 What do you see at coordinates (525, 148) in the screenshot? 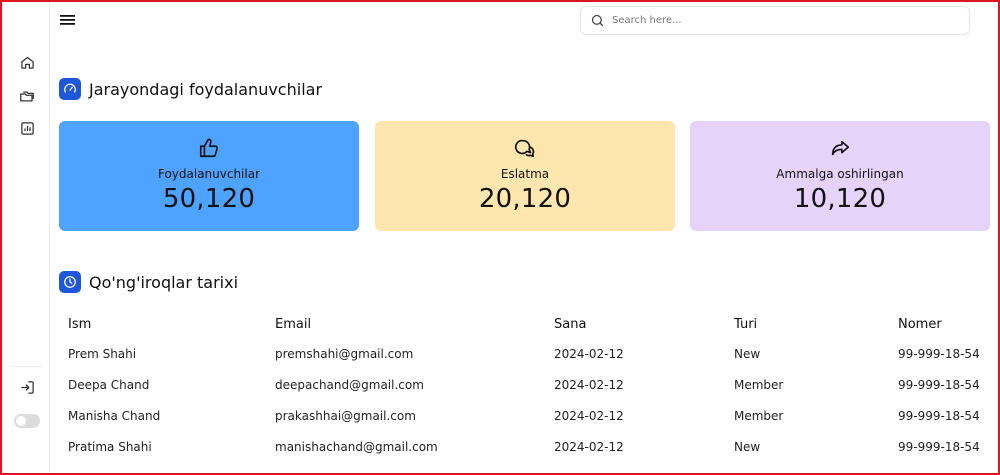
I see `chat-bubbles-icon` at bounding box center [525, 148].